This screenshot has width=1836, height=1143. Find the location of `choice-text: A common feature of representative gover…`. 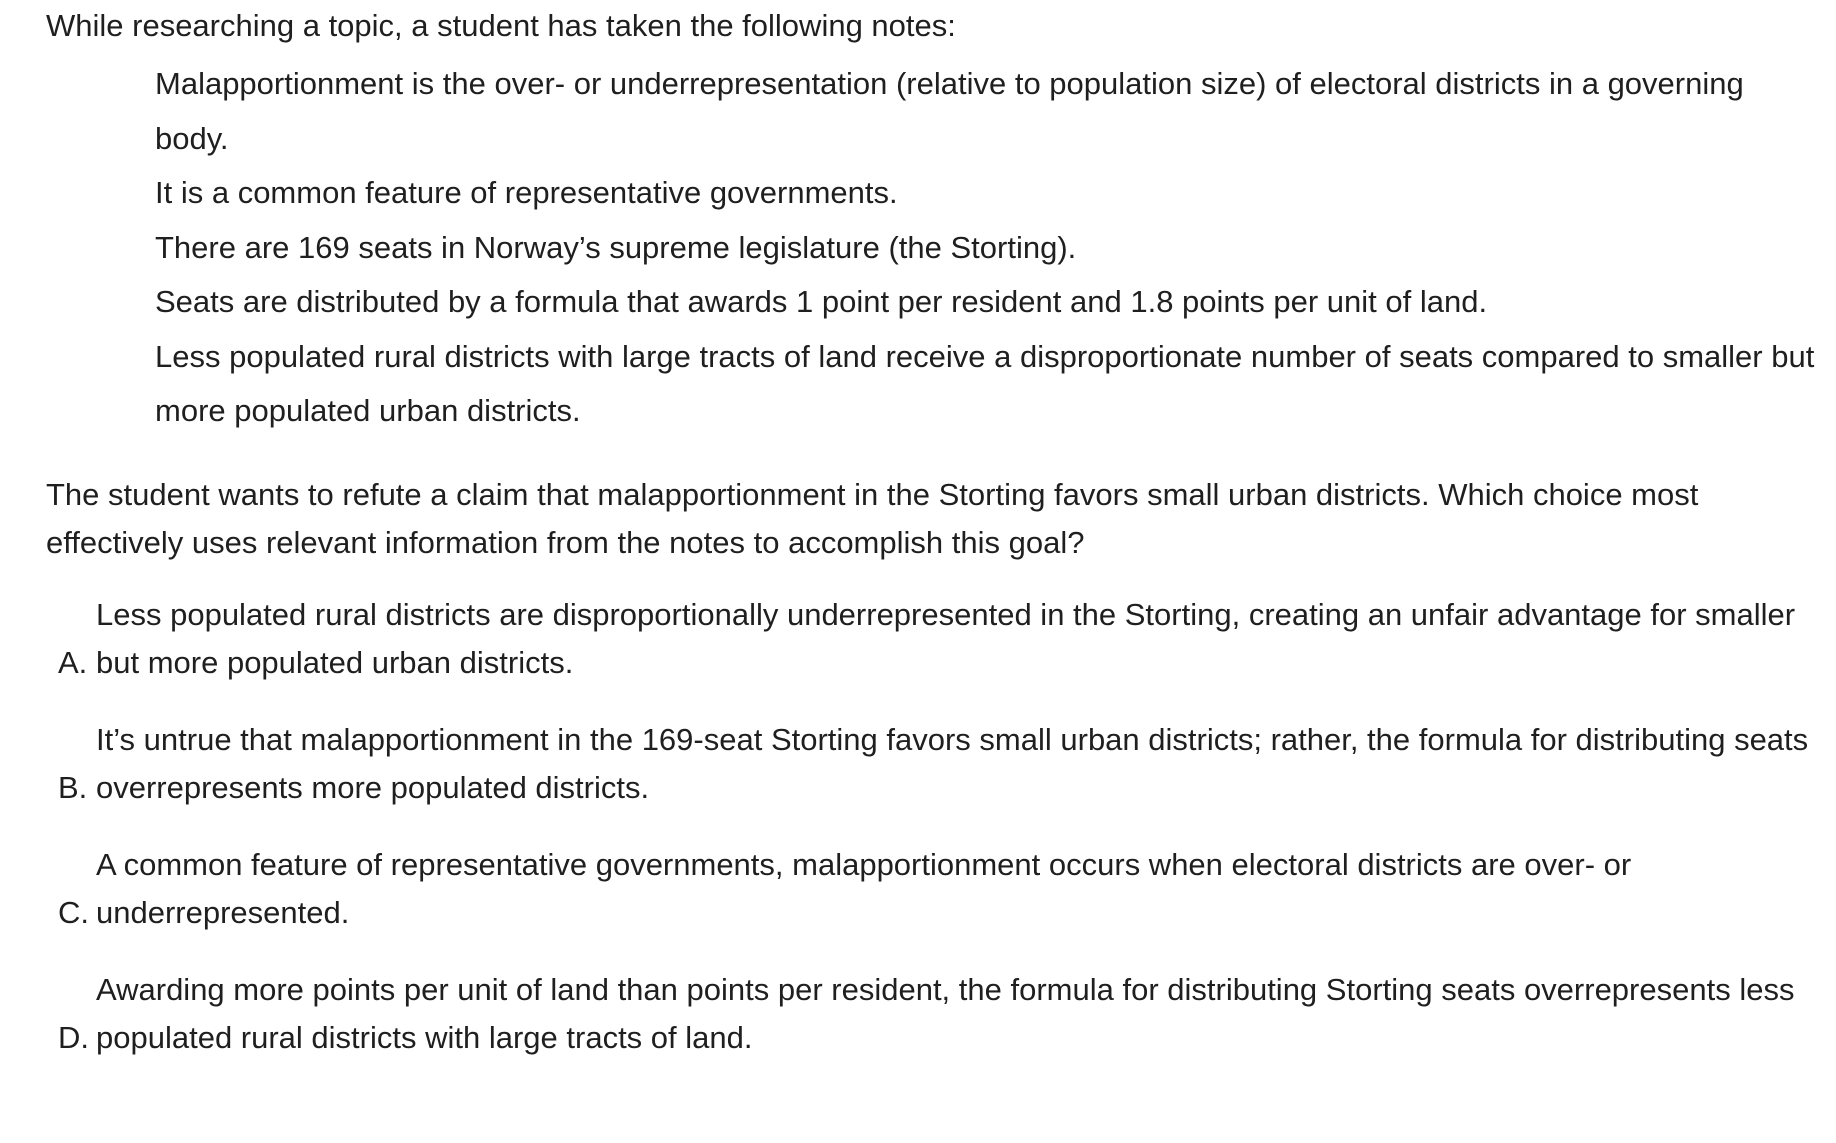

choice-text: A common feature of representative gover… is located at coordinates (864, 888).